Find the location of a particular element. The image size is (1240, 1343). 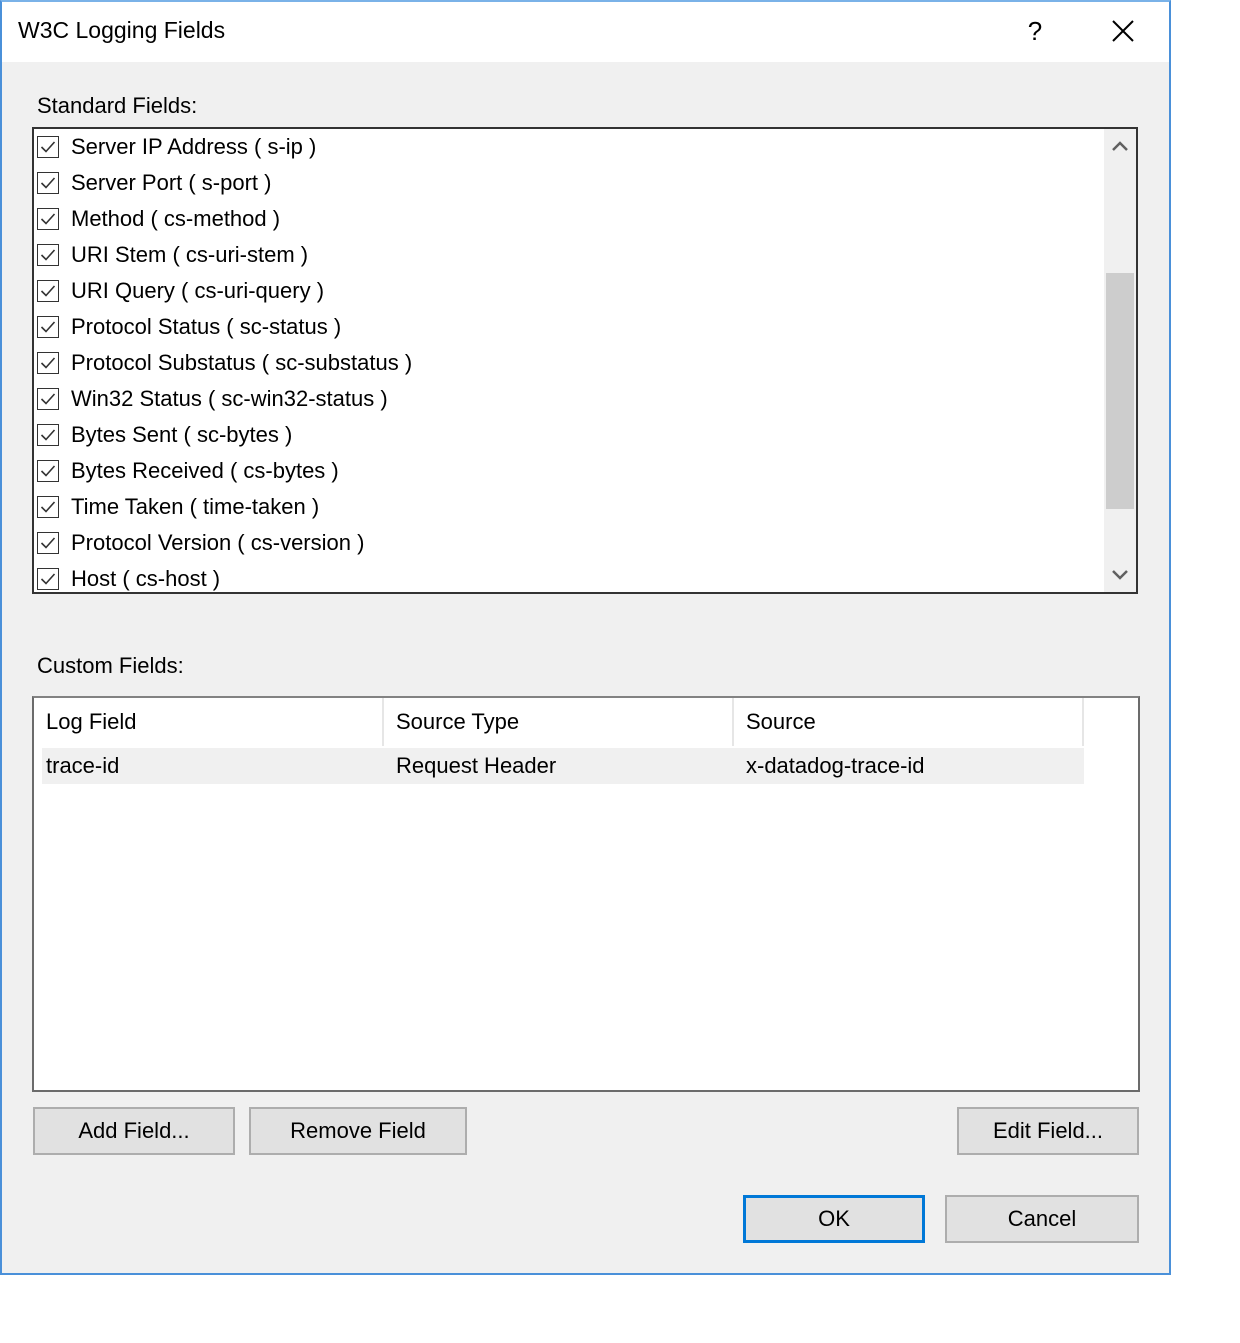

chevron-down-icon is located at coordinates (1120, 575).